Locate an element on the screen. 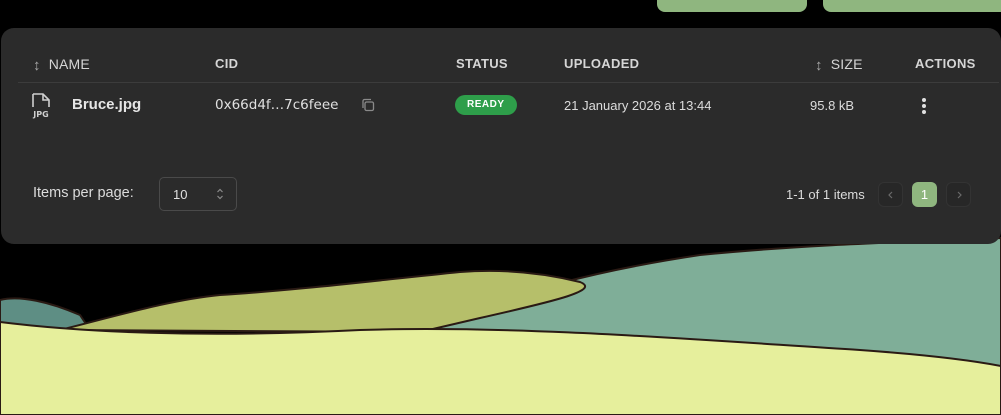  file-cid: 0x66d4f…7c6feee is located at coordinates (277, 105).